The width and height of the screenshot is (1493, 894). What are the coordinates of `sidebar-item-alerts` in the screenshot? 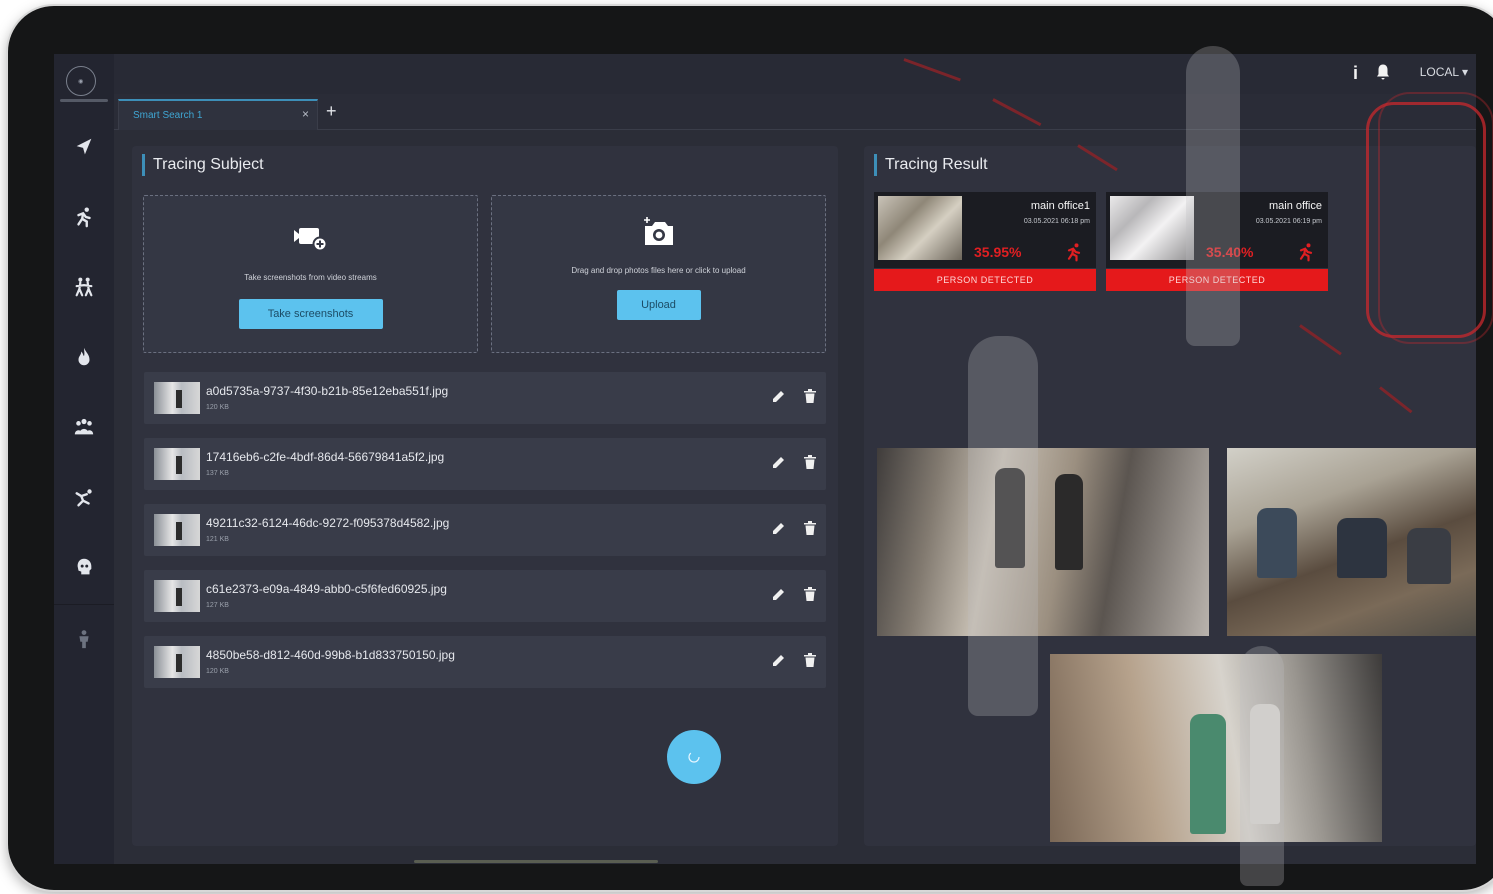 It's located at (84, 147).